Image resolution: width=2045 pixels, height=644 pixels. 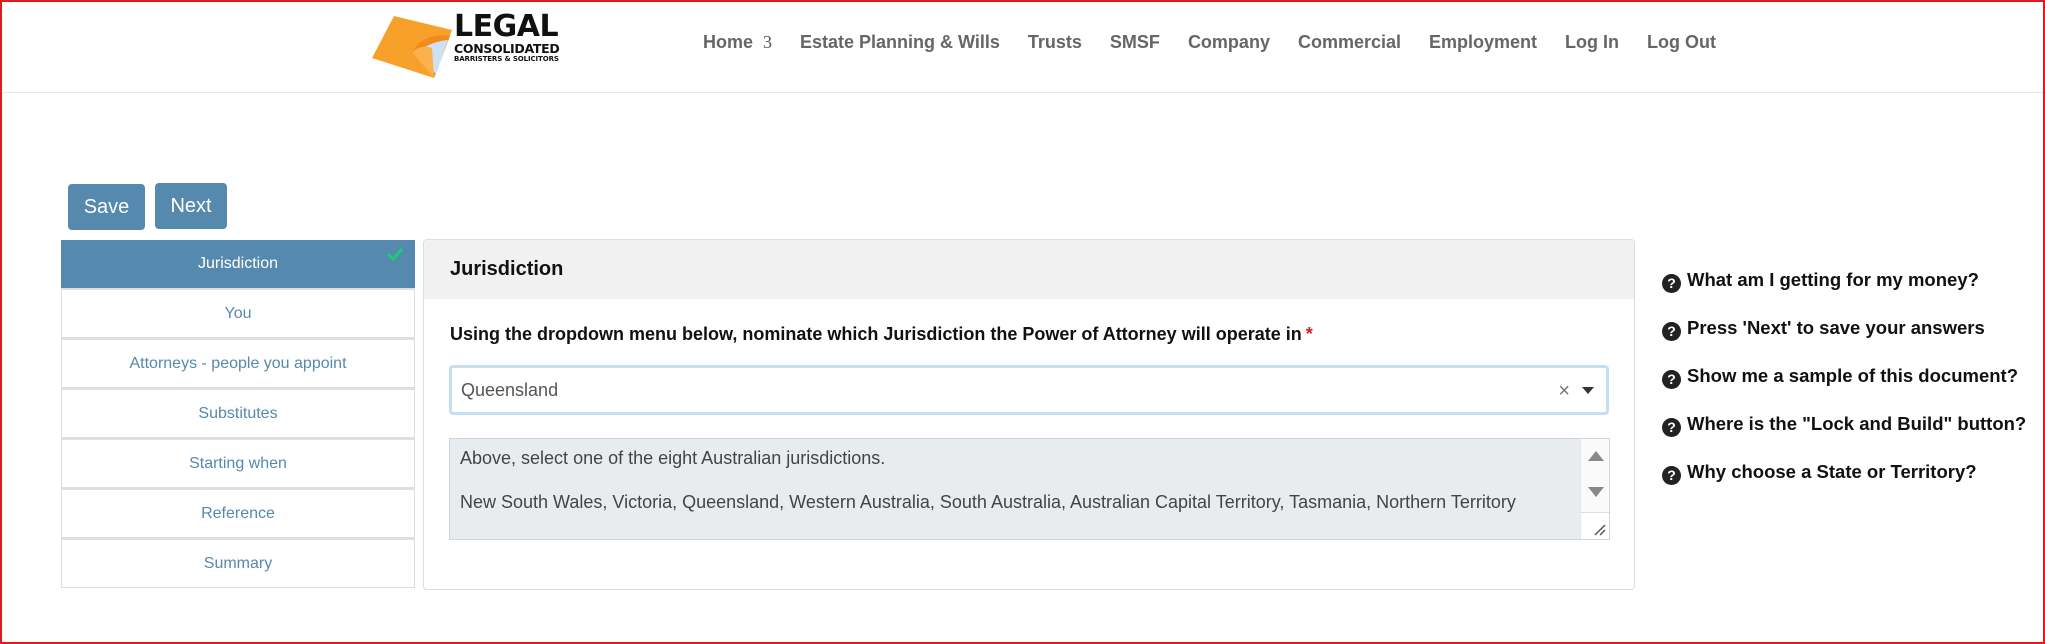 I want to click on resize-handle, so click(x=1595, y=525).